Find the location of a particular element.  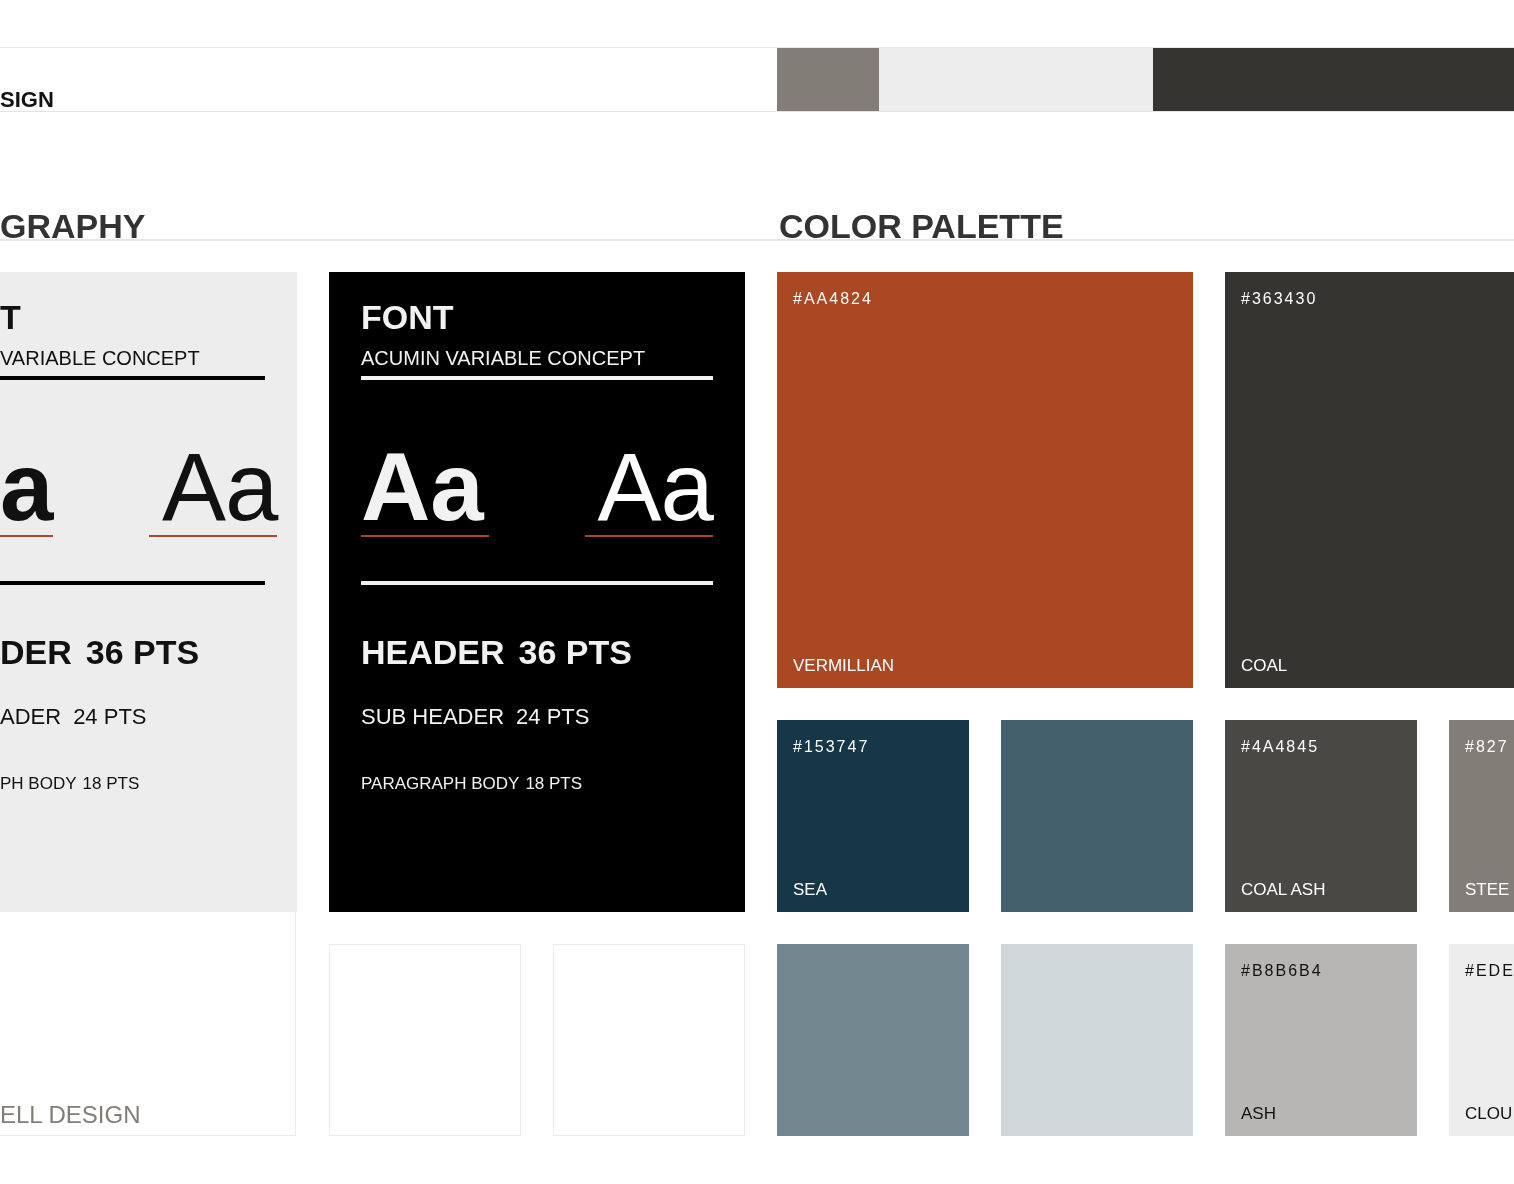

header-label: DER is located at coordinates (36, 652).